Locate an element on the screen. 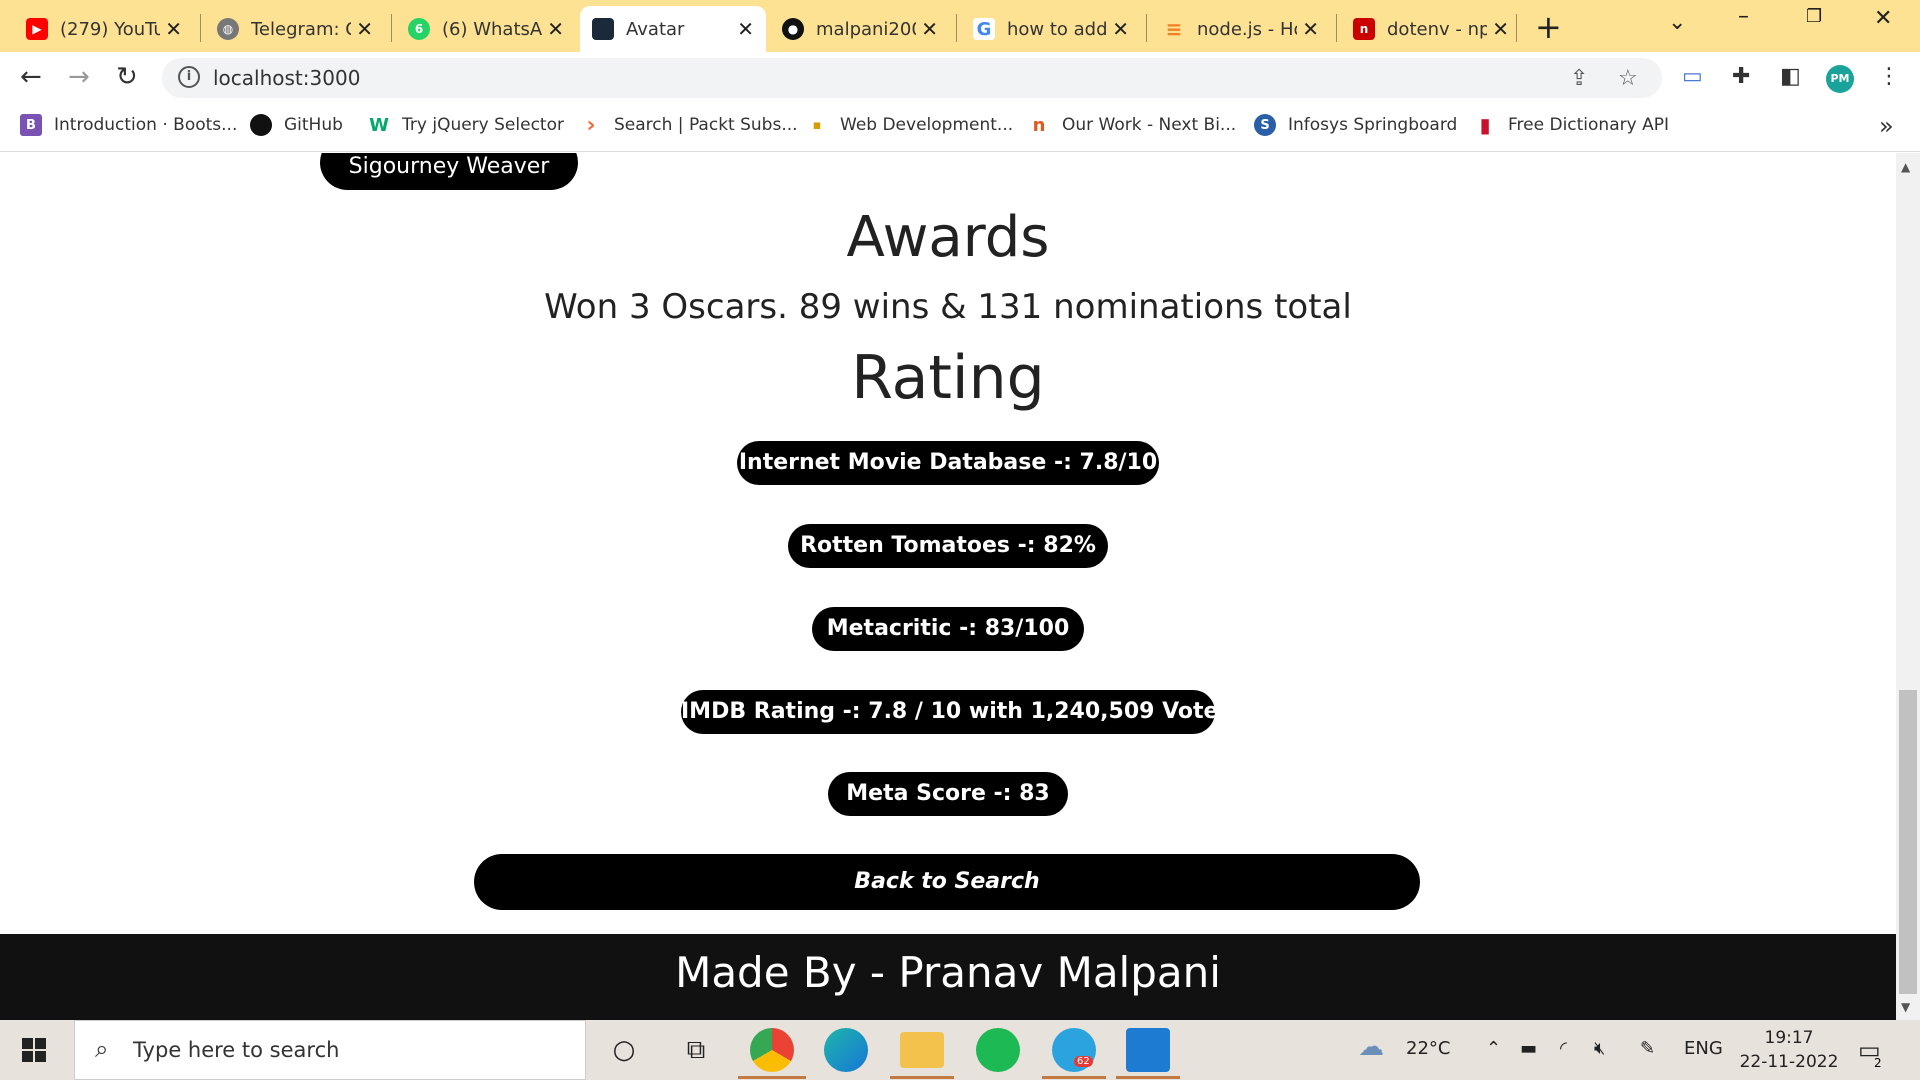  clock: 19:17 22-11-2022 is located at coordinates (1789, 1050).